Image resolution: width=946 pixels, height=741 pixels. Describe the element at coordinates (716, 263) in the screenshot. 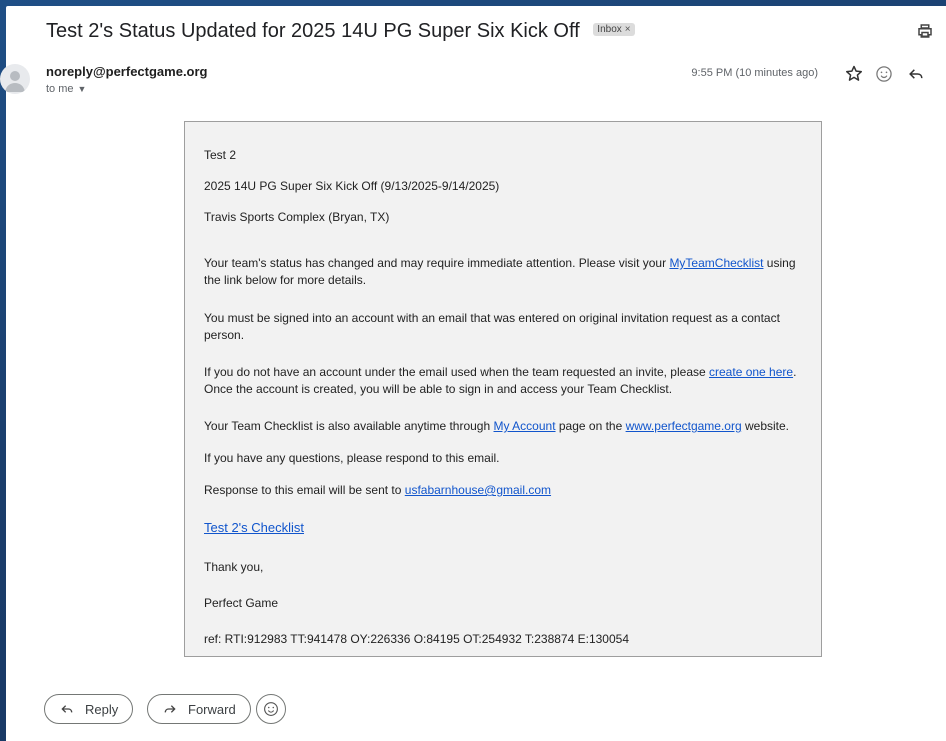

I see `my-team-checklist-link: MyTeamChecklist` at that location.